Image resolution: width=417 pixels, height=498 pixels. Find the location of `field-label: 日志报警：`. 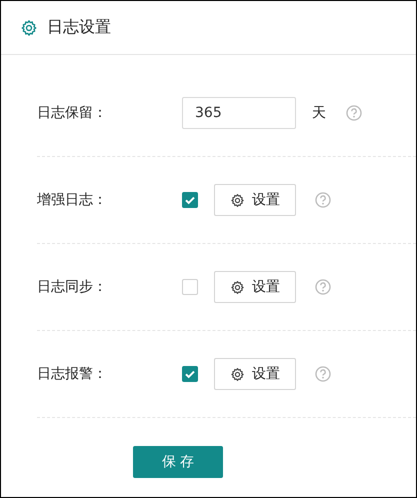

field-label: 日志报警： is located at coordinates (72, 374).